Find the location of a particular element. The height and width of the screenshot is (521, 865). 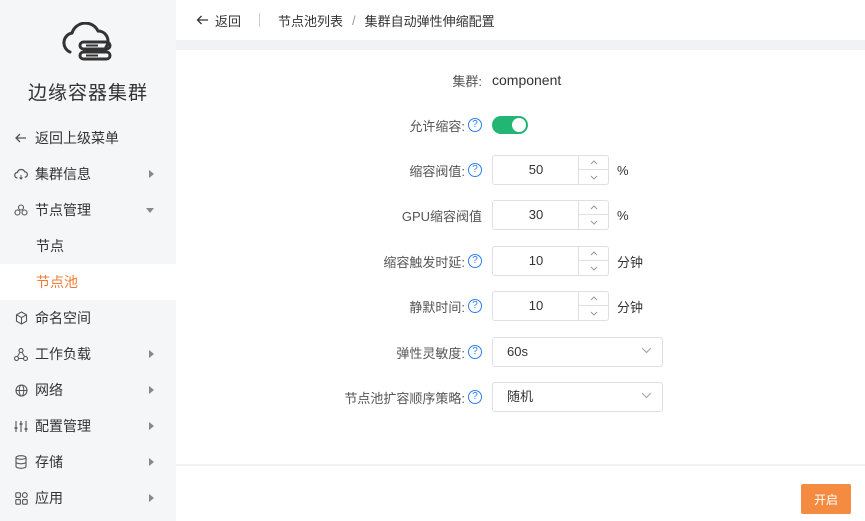

threshold-label: 缩容阀值: ? is located at coordinates (334, 170).